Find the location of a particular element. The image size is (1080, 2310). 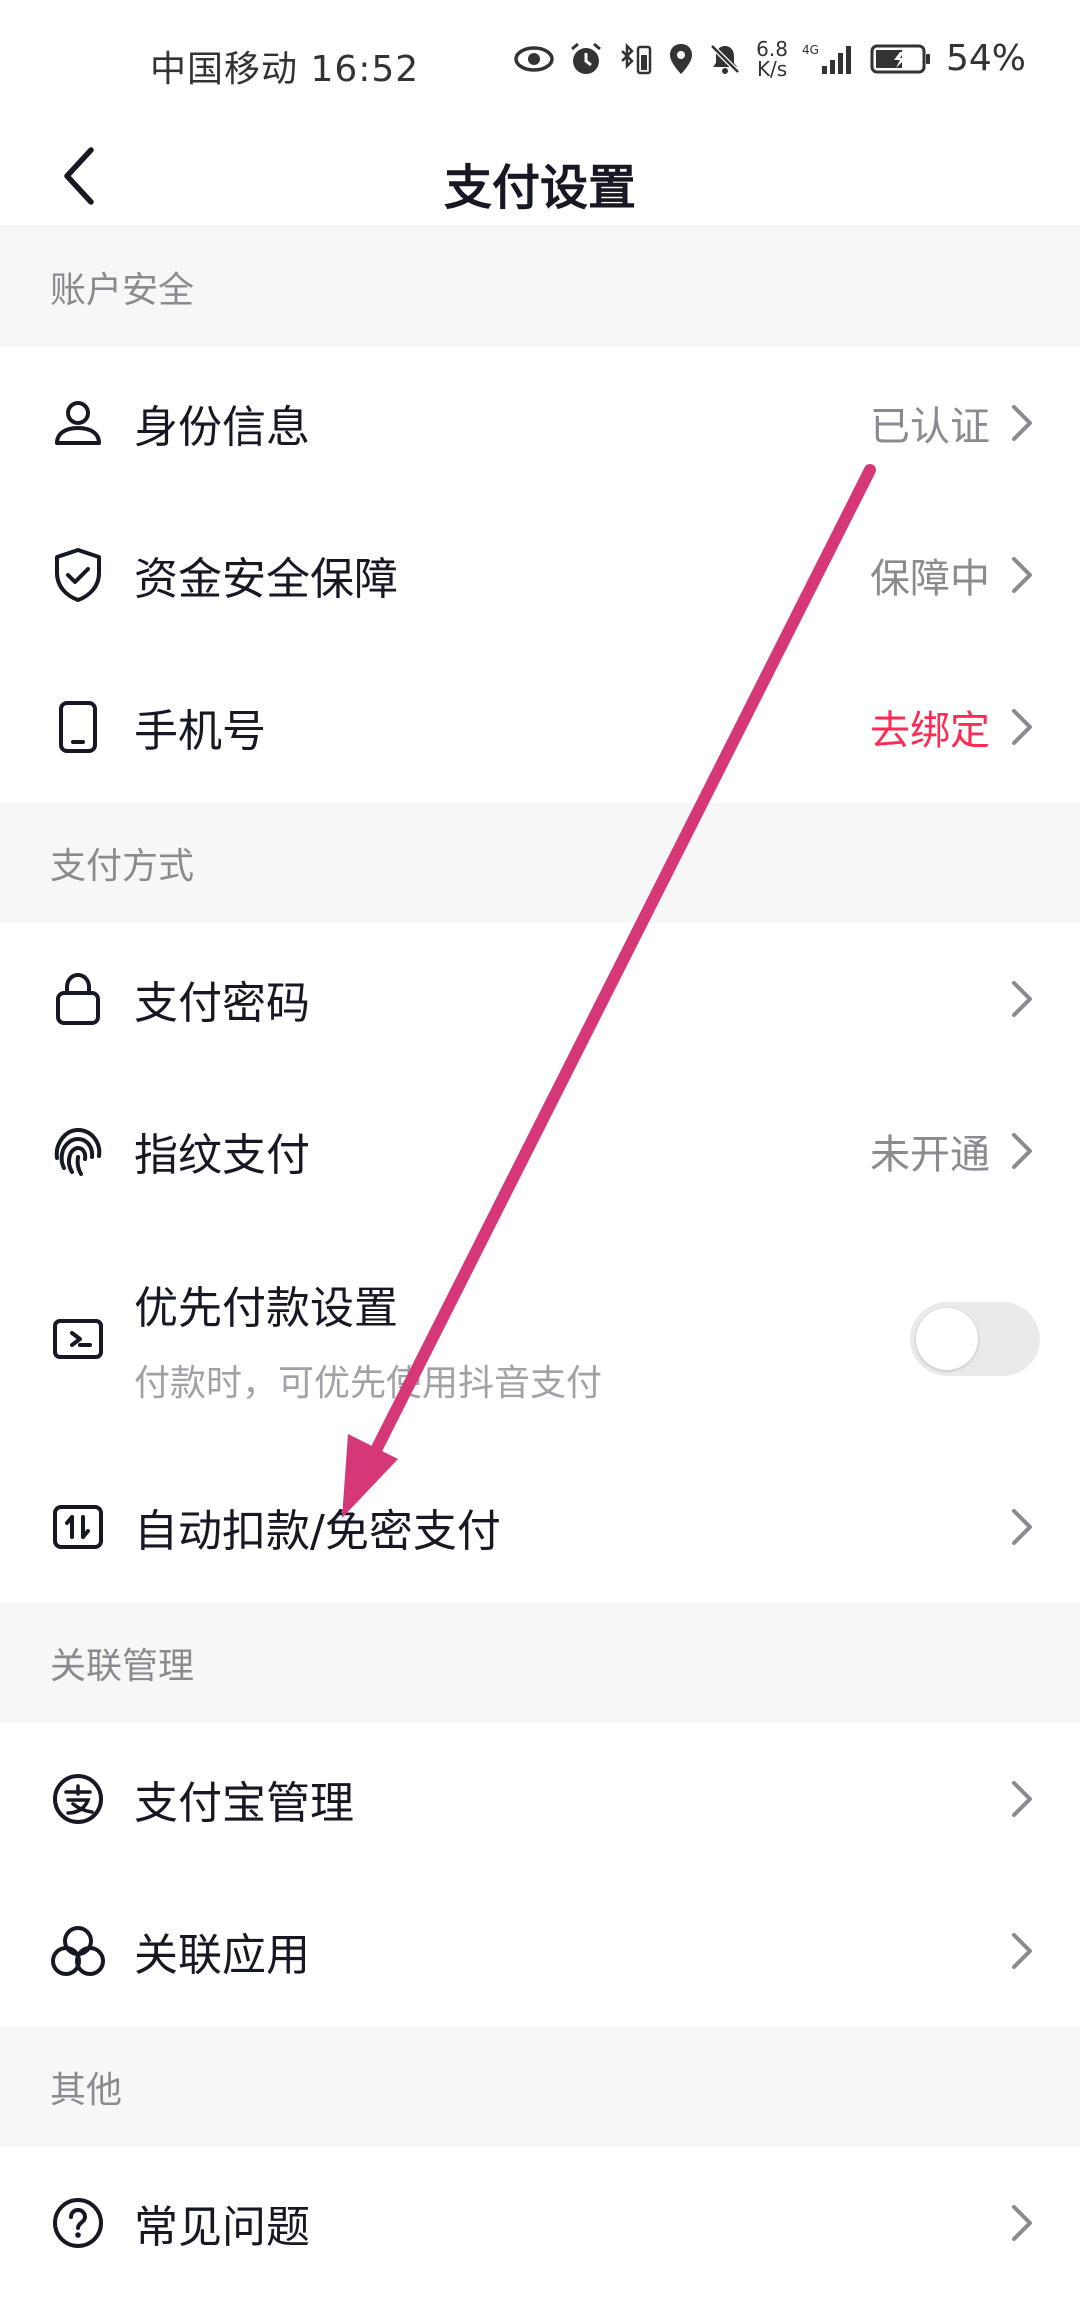

row-value: 未开通 is located at coordinates (930, 1155).